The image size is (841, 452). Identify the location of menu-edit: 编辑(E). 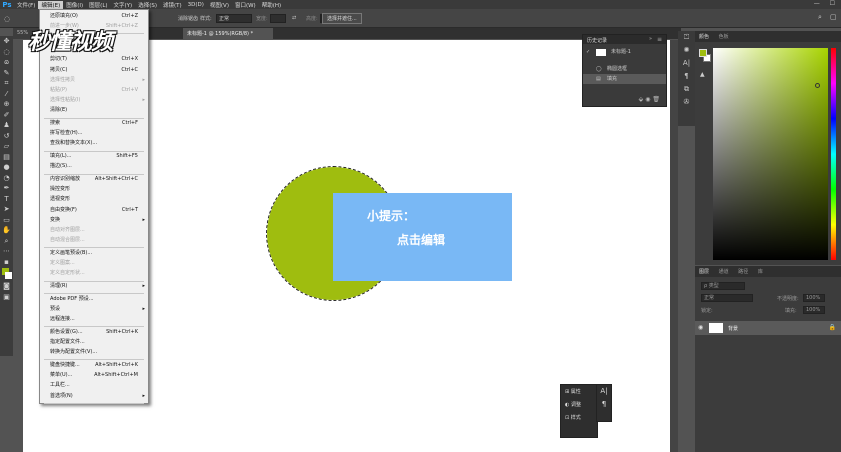
(51, 4).